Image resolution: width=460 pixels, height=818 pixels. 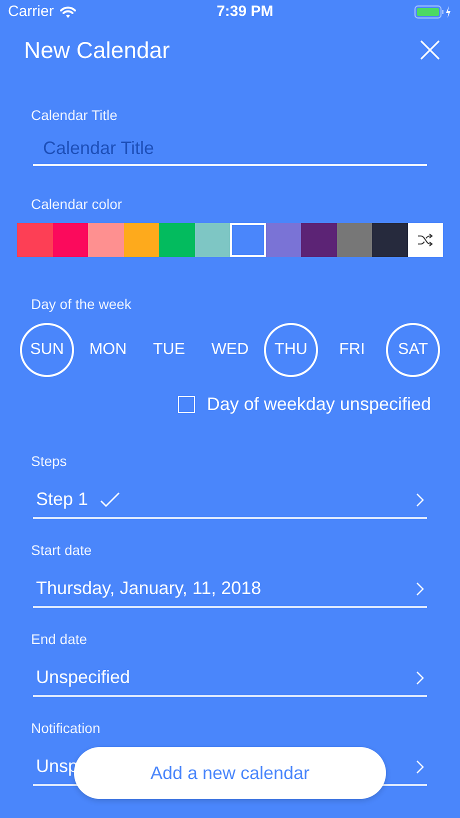 I want to click on picker-value: Thursday, January, 11, 2018, so click(x=149, y=588).